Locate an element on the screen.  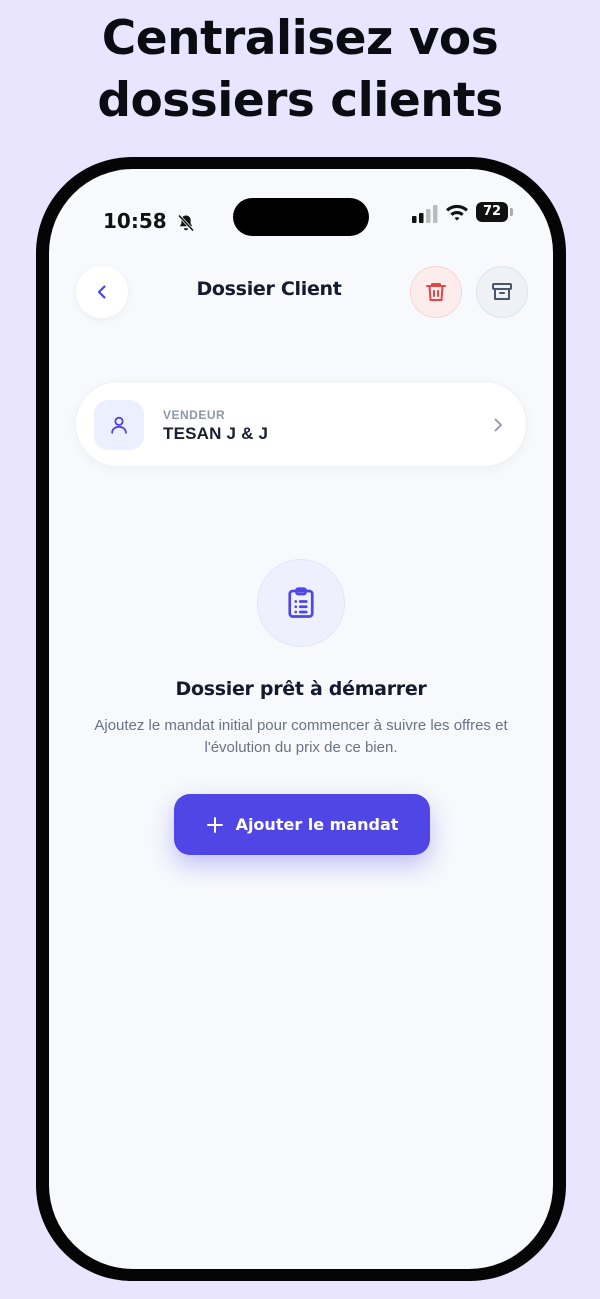
archive-icon is located at coordinates (502, 291).